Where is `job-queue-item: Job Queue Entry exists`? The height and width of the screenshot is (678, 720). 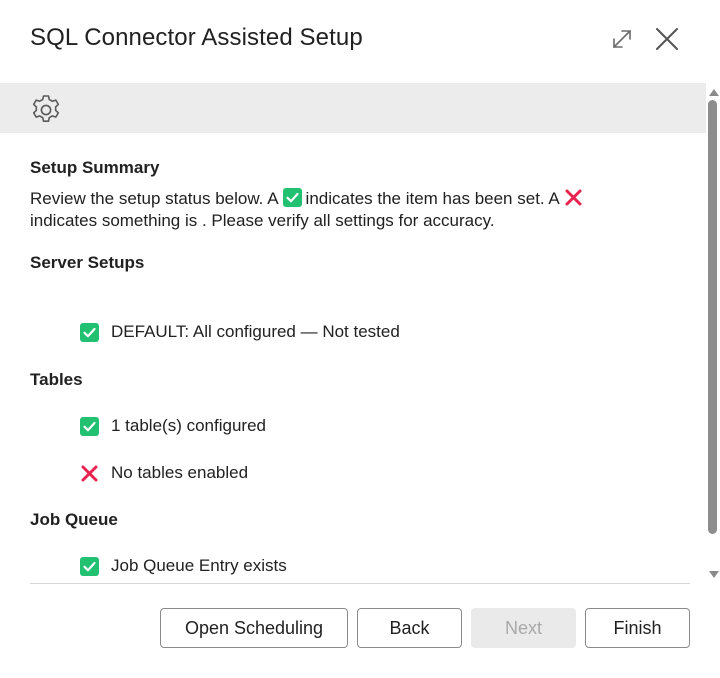 job-queue-item: Job Queue Entry exists is located at coordinates (183, 566).